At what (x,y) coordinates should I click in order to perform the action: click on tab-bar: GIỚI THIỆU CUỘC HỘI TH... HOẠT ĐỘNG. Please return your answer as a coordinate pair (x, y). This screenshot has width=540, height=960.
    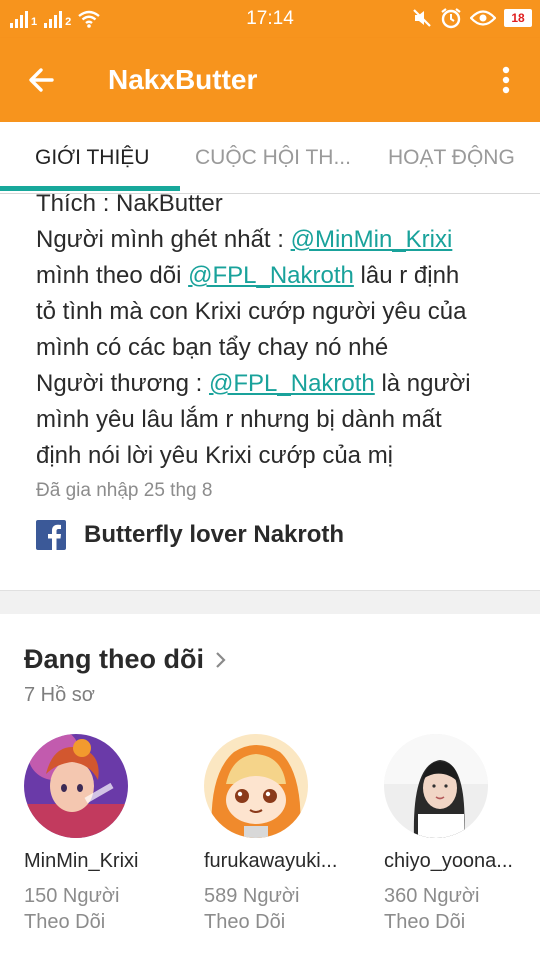
    Looking at the image, I should click on (270, 158).